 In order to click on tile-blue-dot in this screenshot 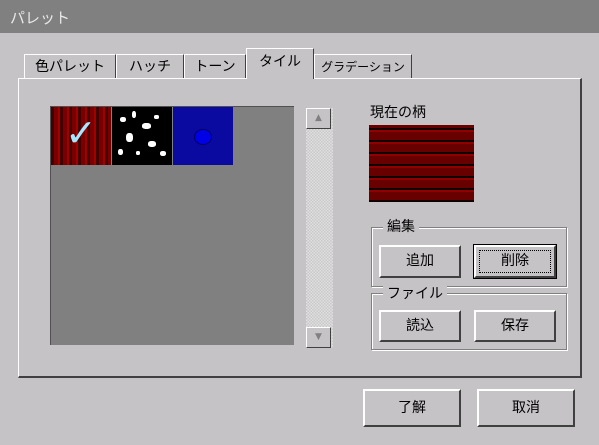, I will do `click(203, 136)`.